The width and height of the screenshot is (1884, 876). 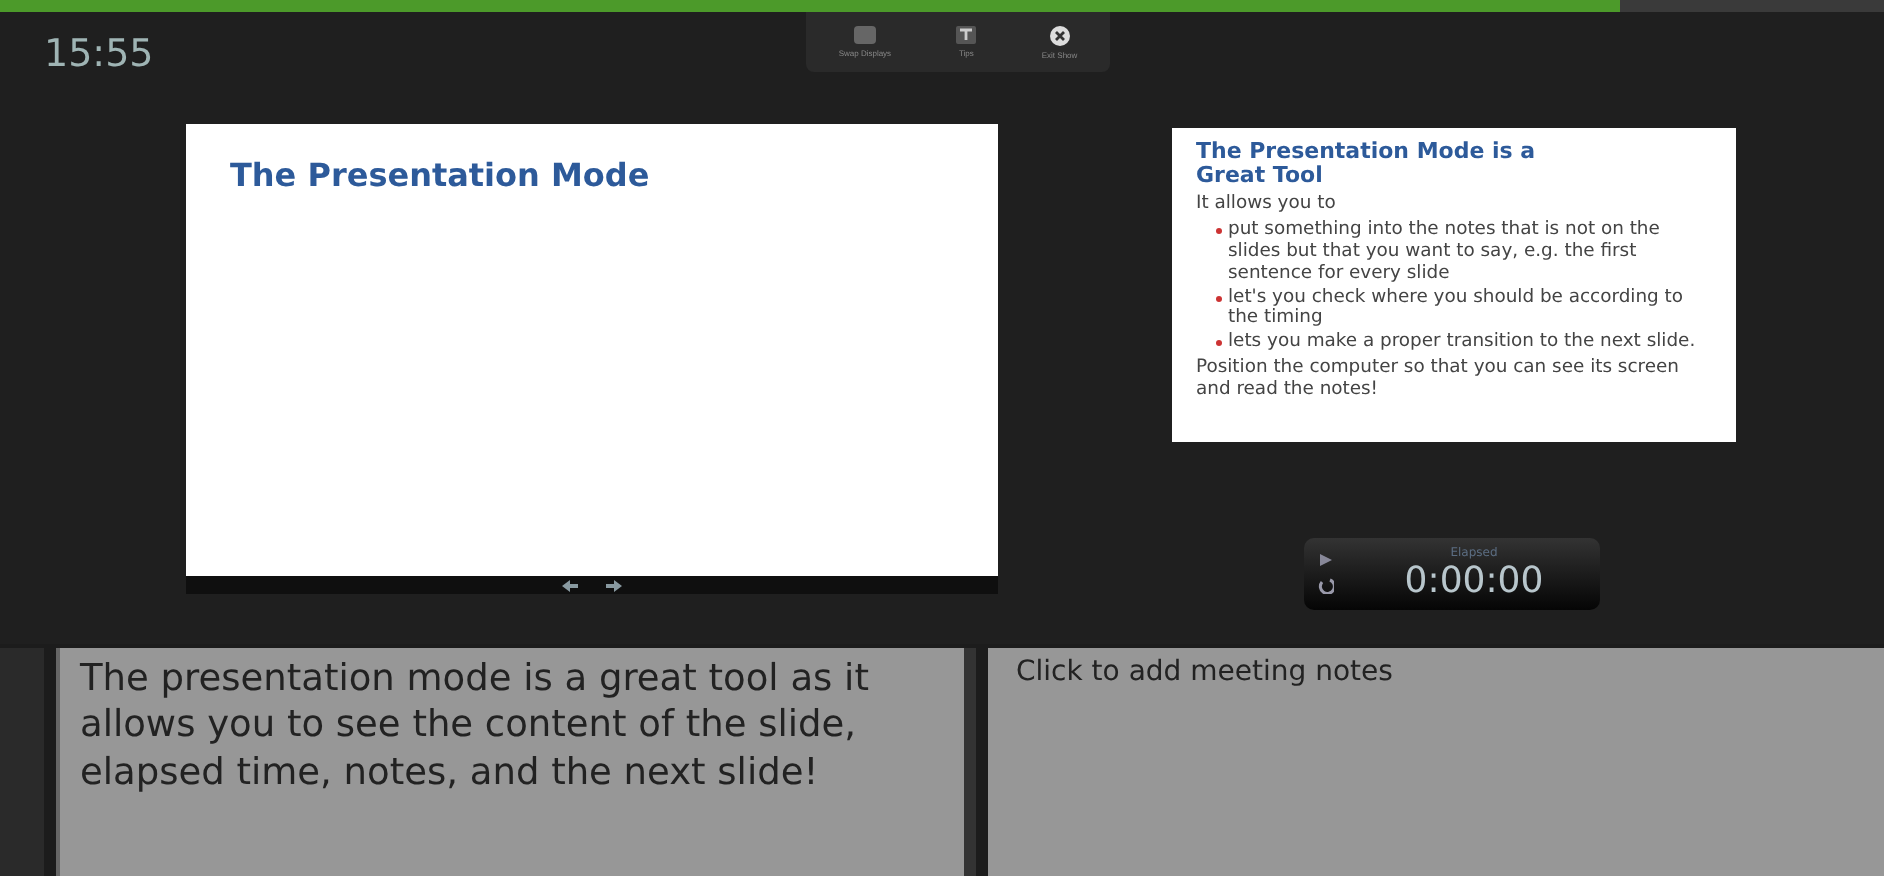 What do you see at coordinates (1326, 560) in the screenshot?
I see `play-icon` at bounding box center [1326, 560].